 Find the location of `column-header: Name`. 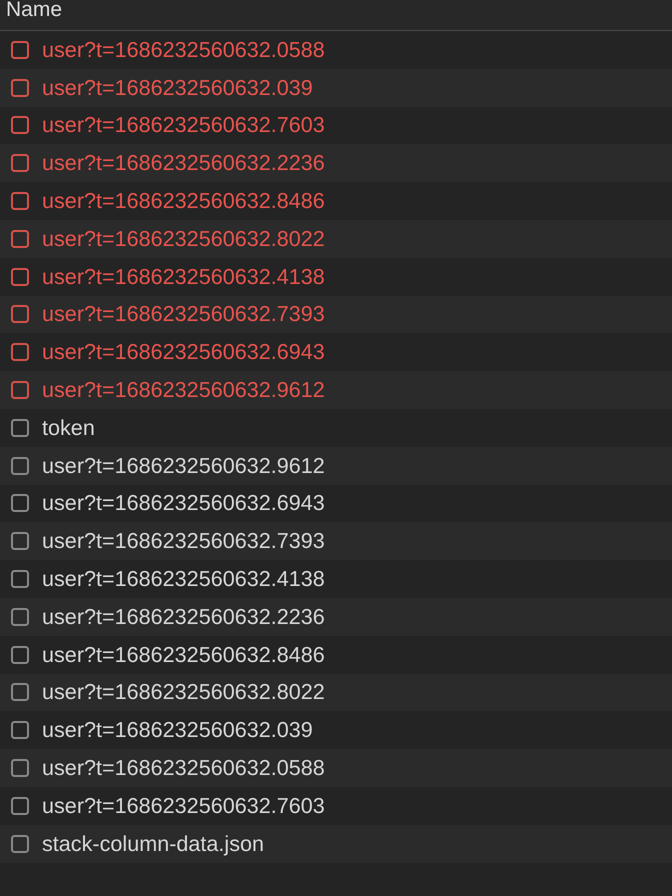

column-header: Name is located at coordinates (34, 10).